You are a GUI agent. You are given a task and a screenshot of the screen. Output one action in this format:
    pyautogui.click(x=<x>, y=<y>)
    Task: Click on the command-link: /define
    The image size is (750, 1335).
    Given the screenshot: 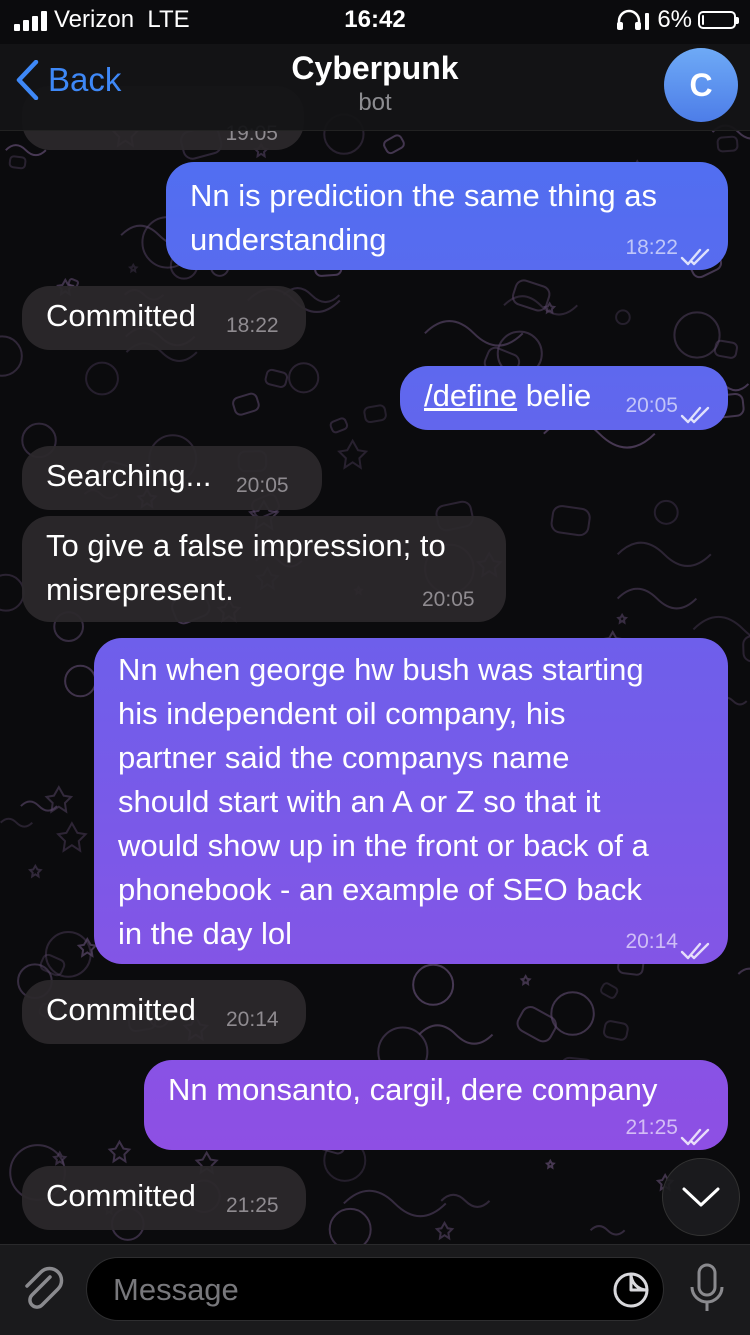 What is the action you would take?
    pyautogui.click(x=470, y=395)
    